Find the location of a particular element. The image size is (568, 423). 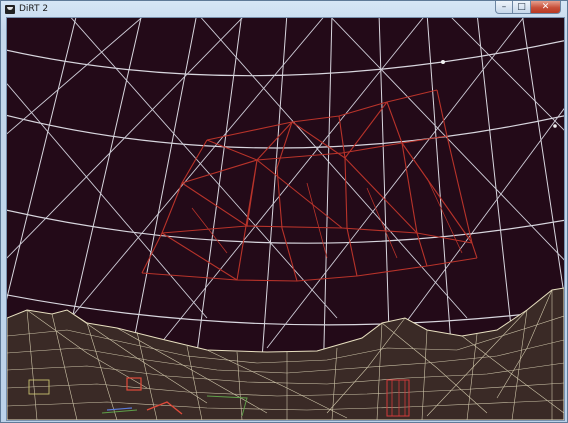

window-controls: – □ ✕ is located at coordinates (528, 7).